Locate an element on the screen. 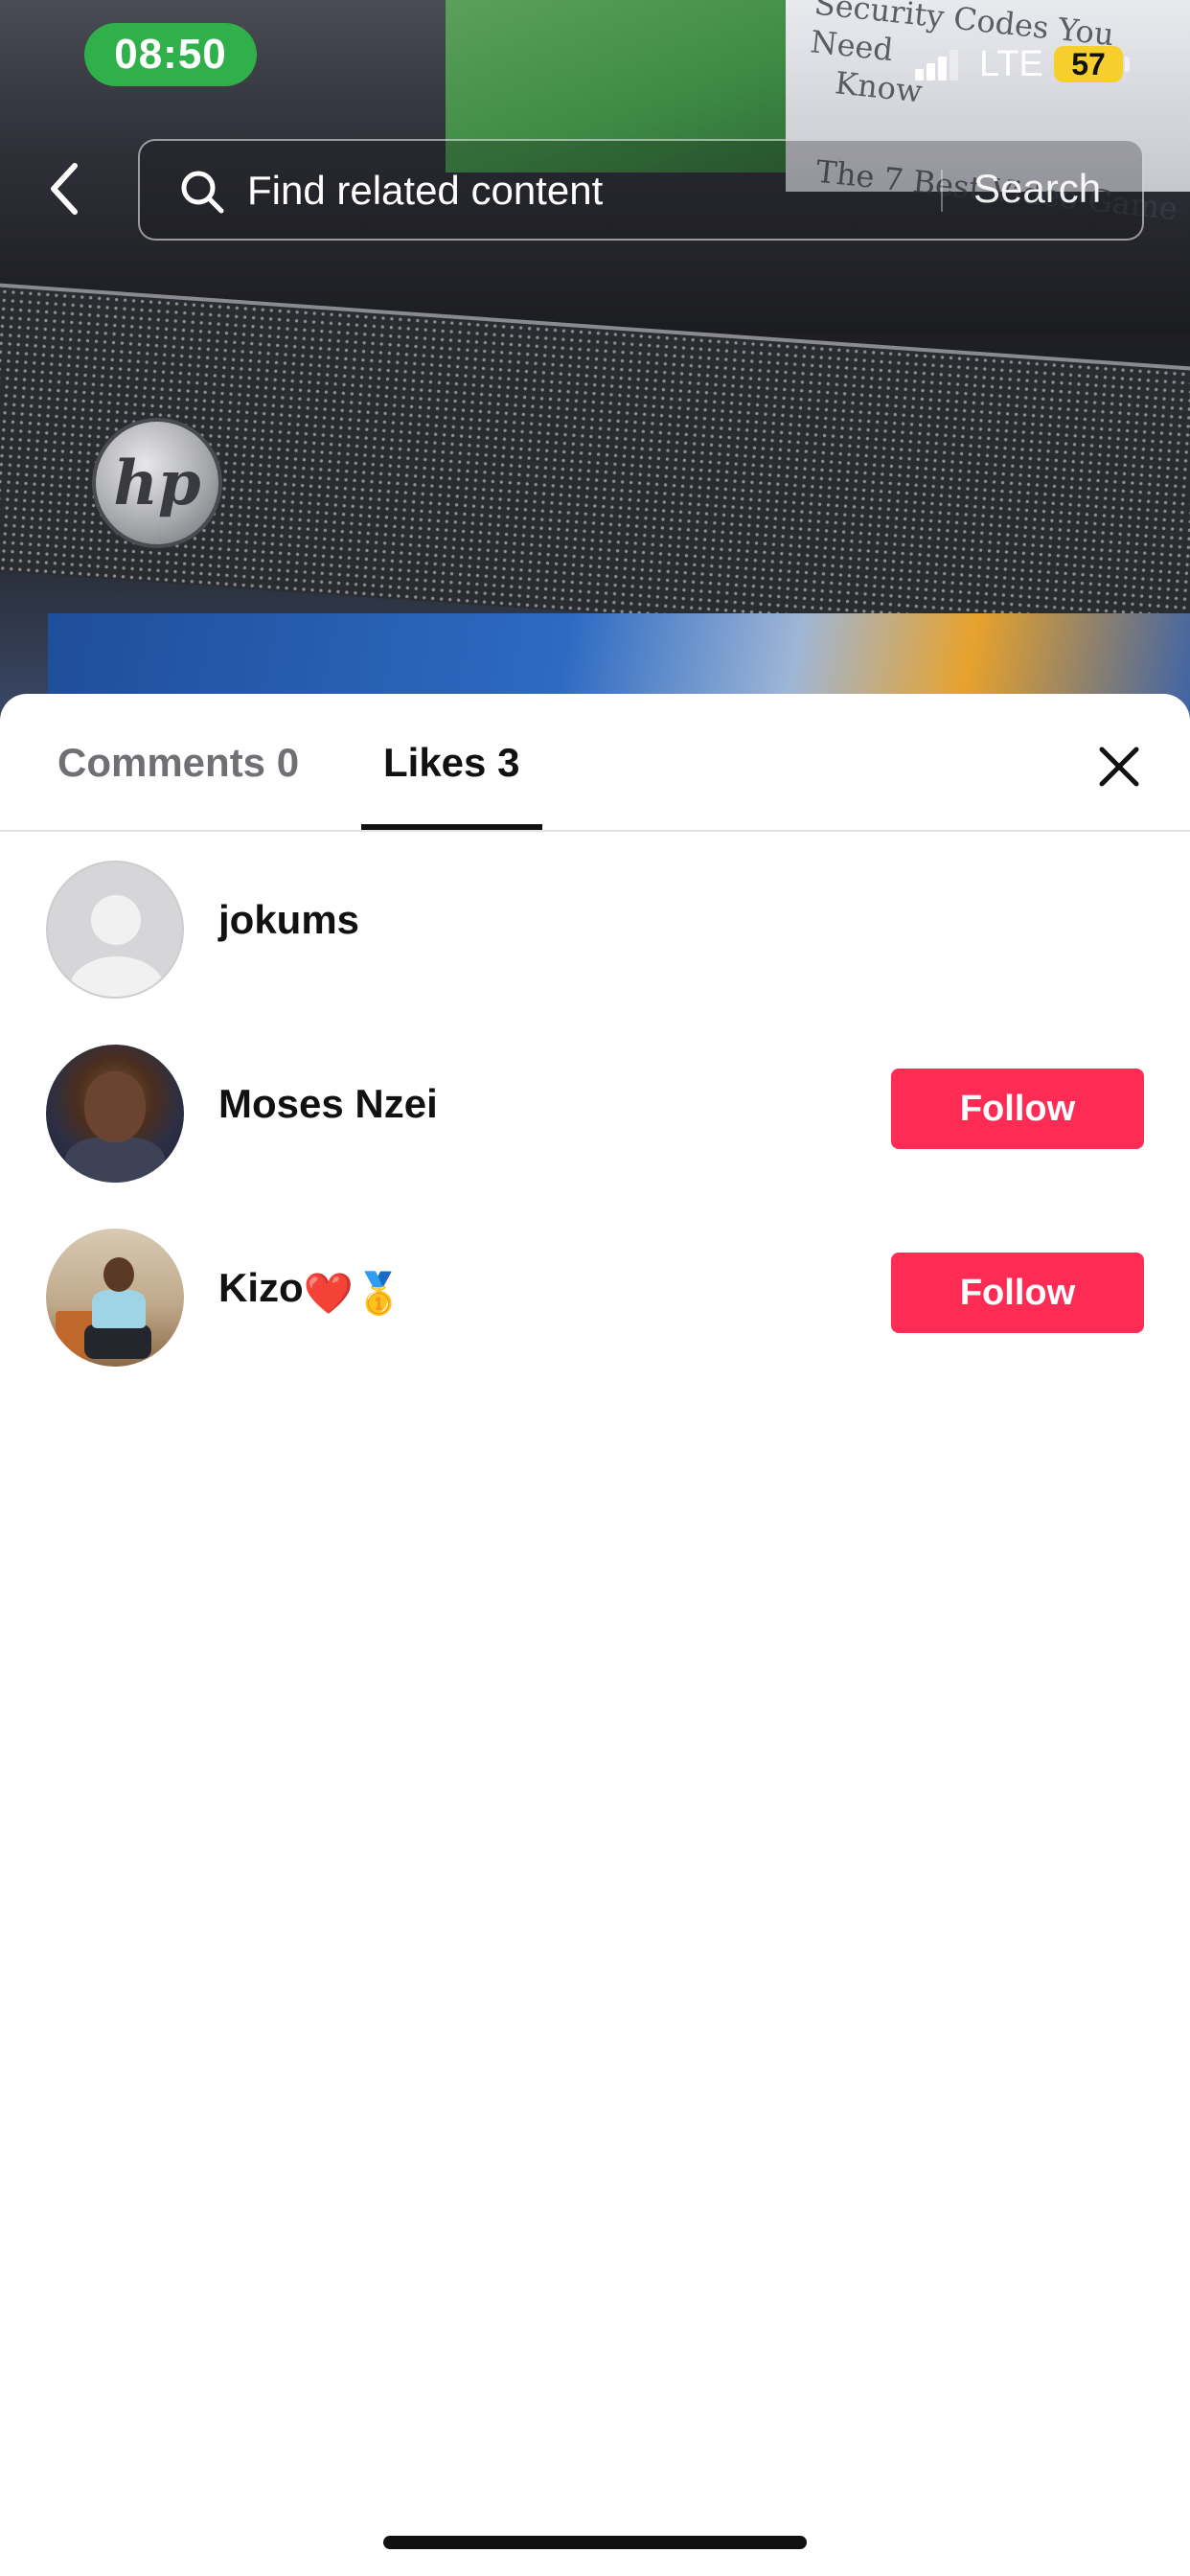 This screenshot has width=1190, height=2576. battery-level: 57 is located at coordinates (1089, 63).